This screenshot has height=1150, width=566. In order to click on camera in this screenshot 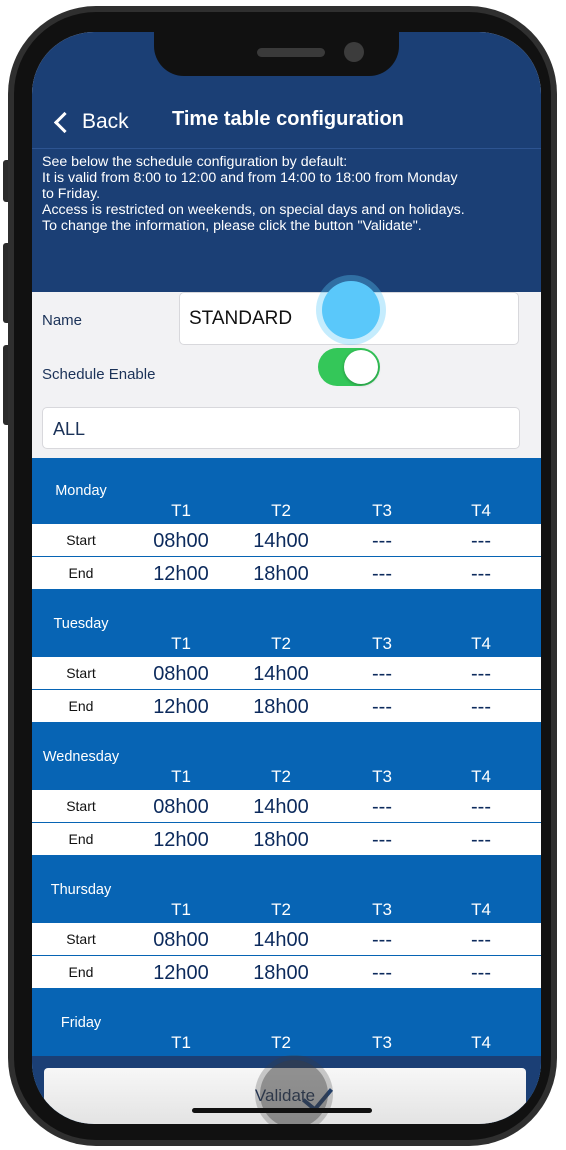, I will do `click(354, 52)`.